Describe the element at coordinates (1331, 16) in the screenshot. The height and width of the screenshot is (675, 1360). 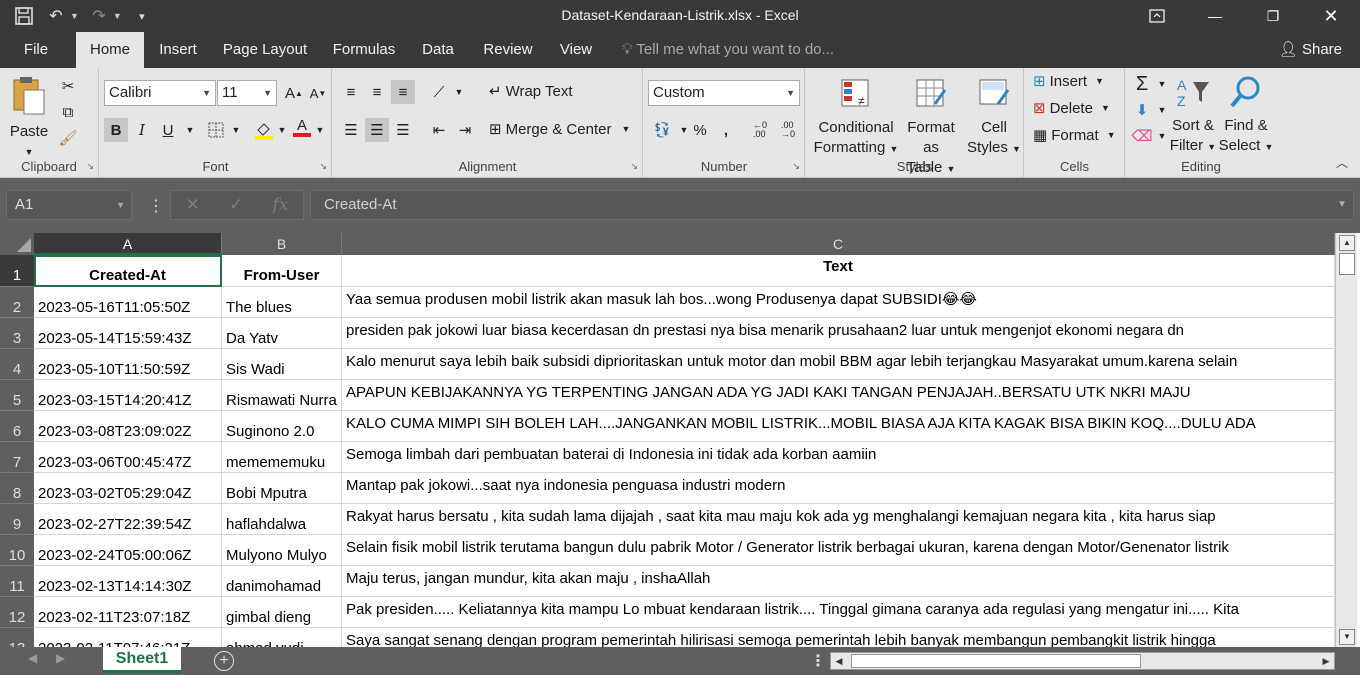
I see `close-icon: ✕` at that location.